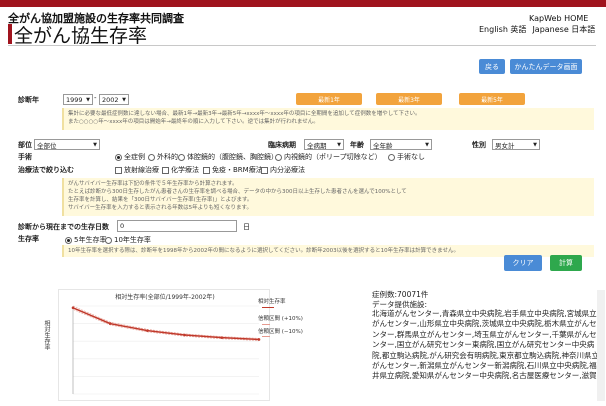 The width and height of the screenshot is (606, 406). What do you see at coordinates (268, 307) in the screenshot?
I see `legend-relative-swatch` at bounding box center [268, 307].